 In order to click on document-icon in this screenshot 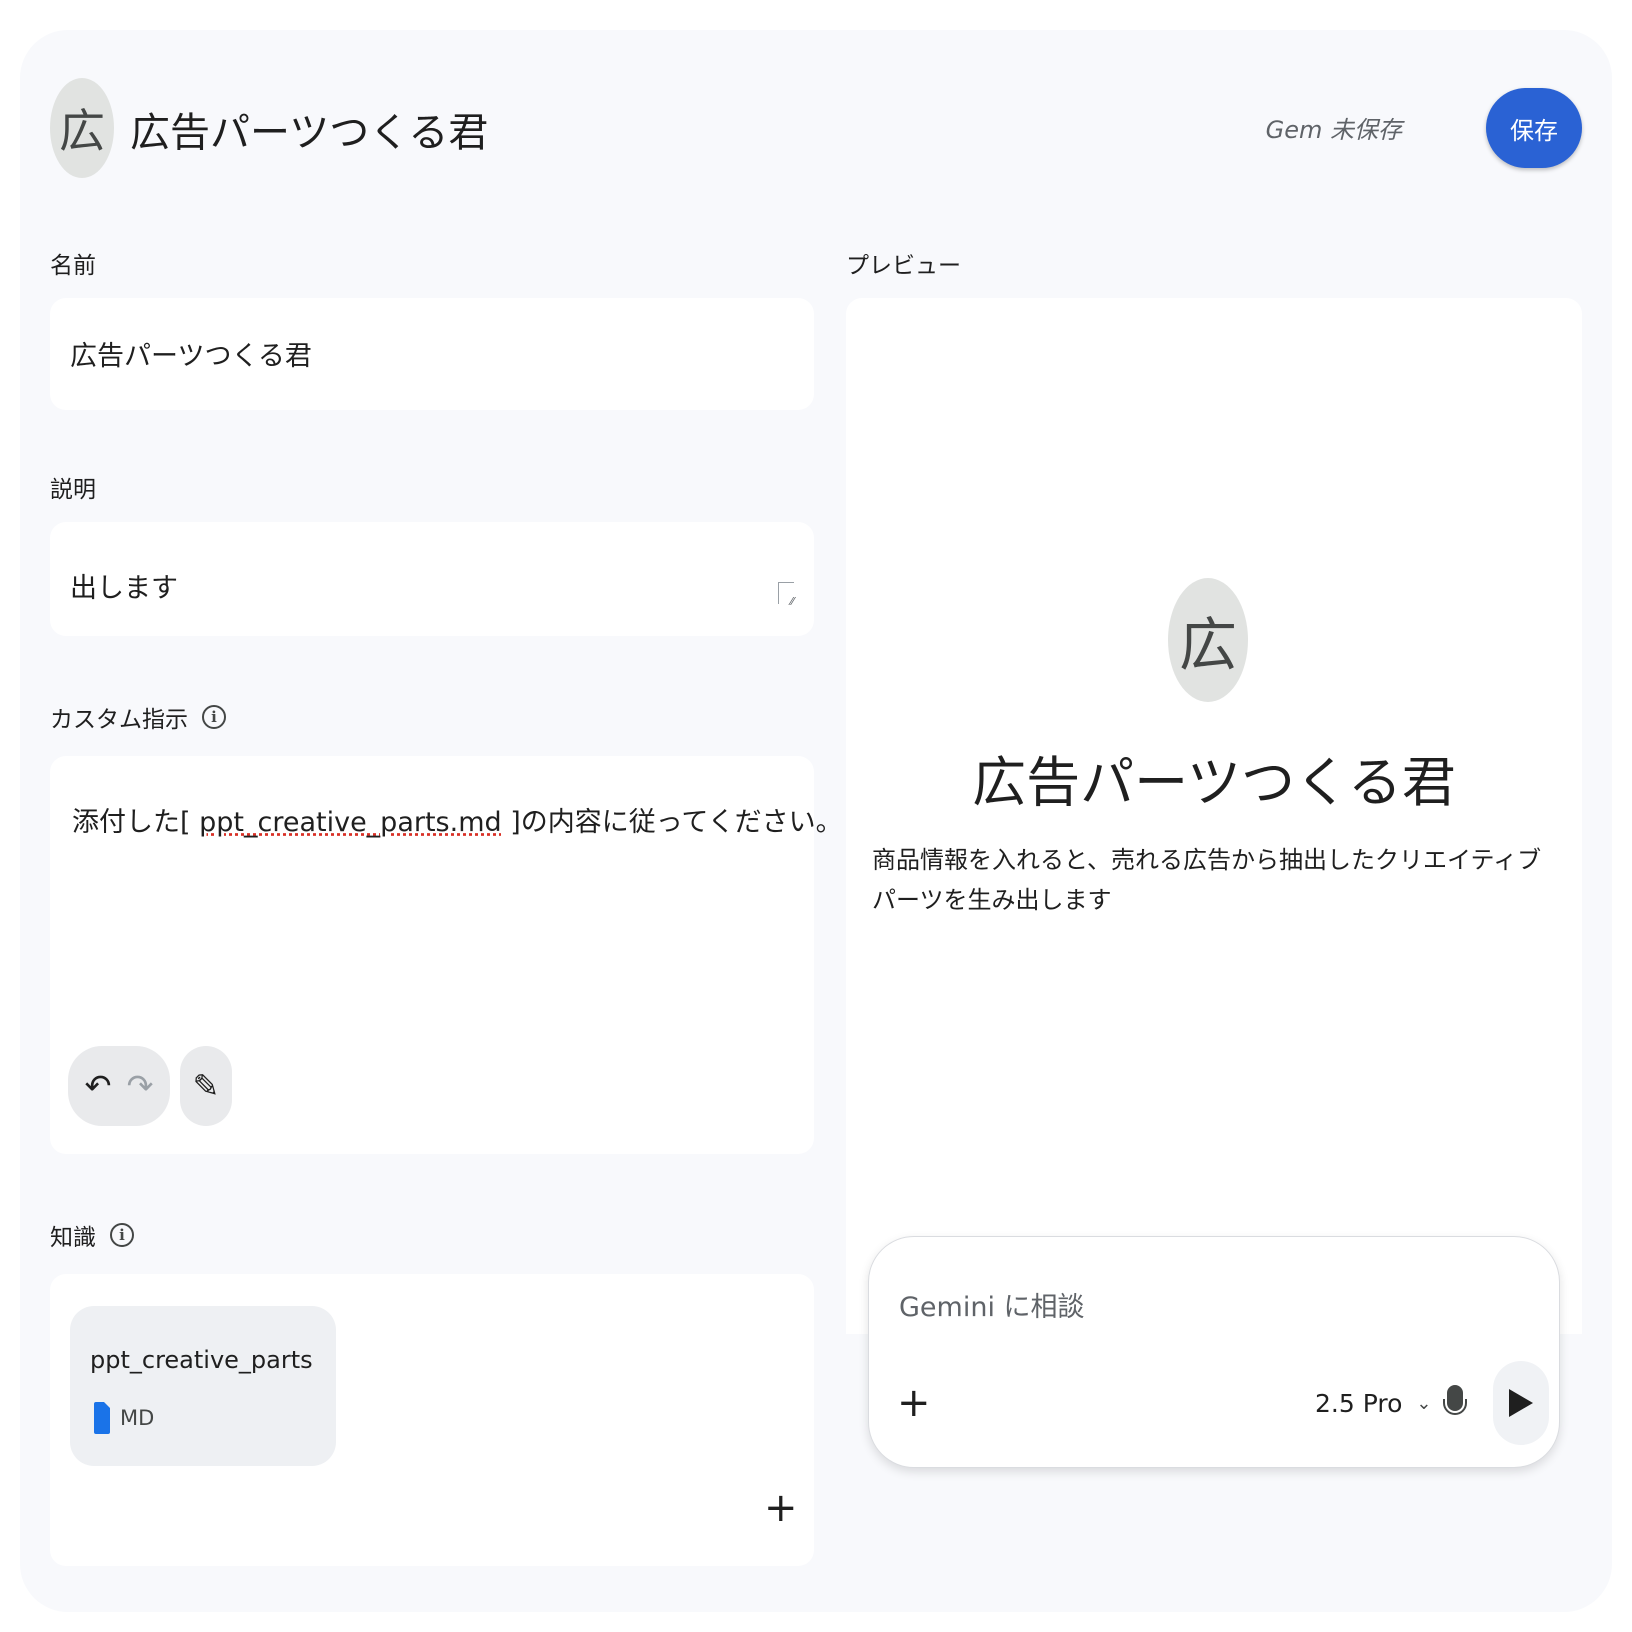, I will do `click(102, 1418)`.